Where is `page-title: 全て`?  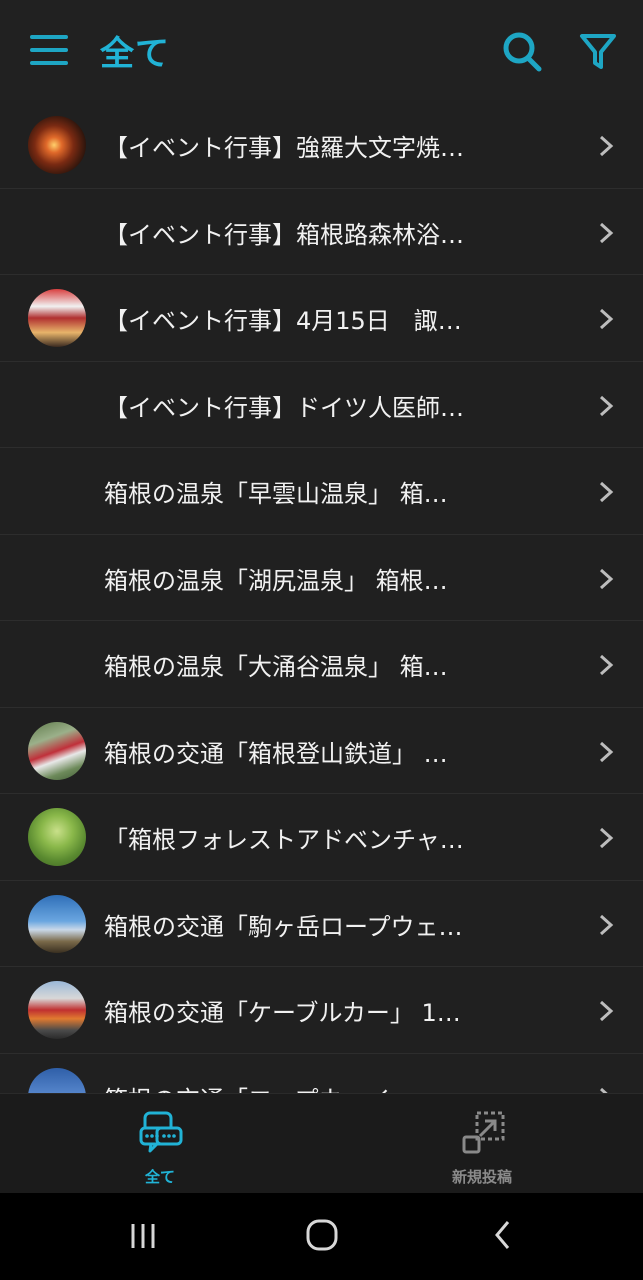
page-title: 全て is located at coordinates (135, 54).